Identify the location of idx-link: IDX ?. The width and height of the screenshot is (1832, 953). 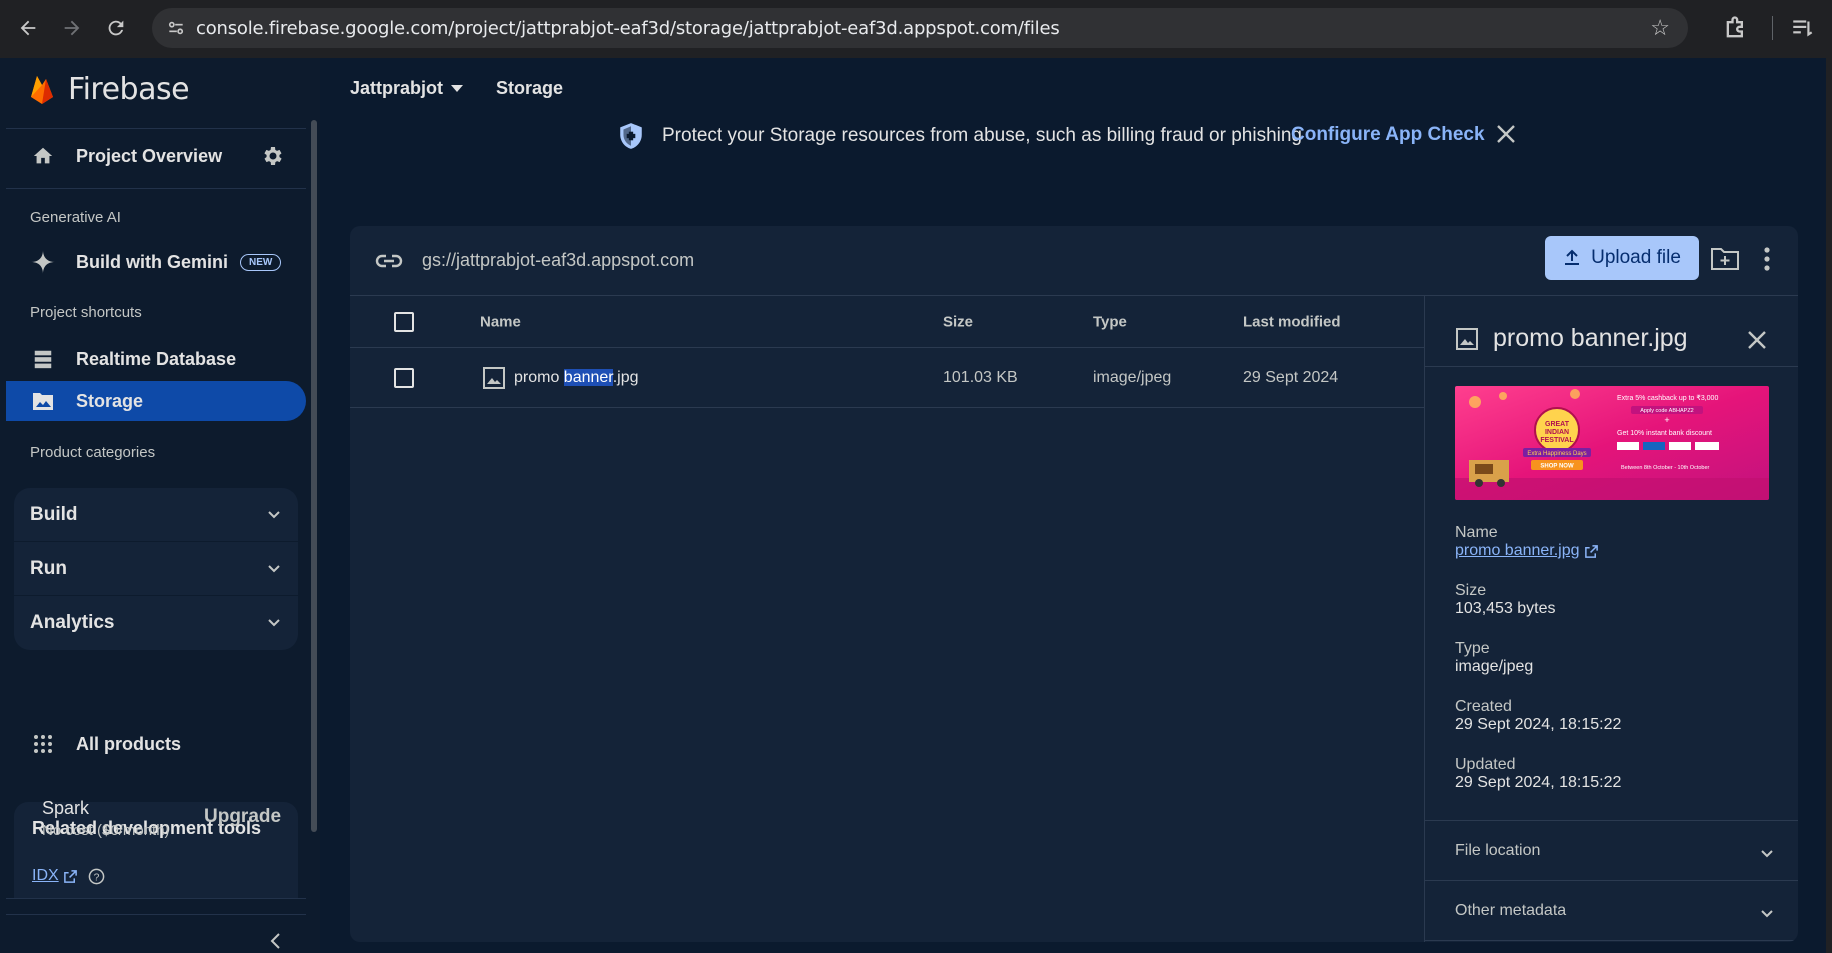
(68, 876).